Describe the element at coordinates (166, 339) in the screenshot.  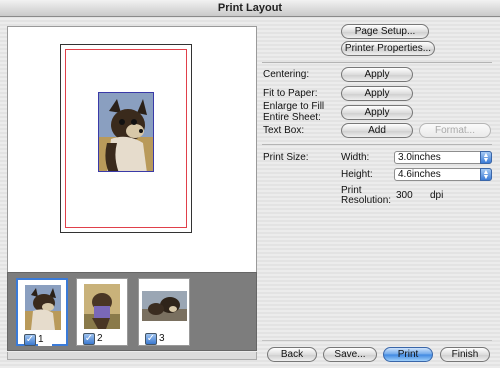
I see `thumbnail-3-number: 3` at that location.